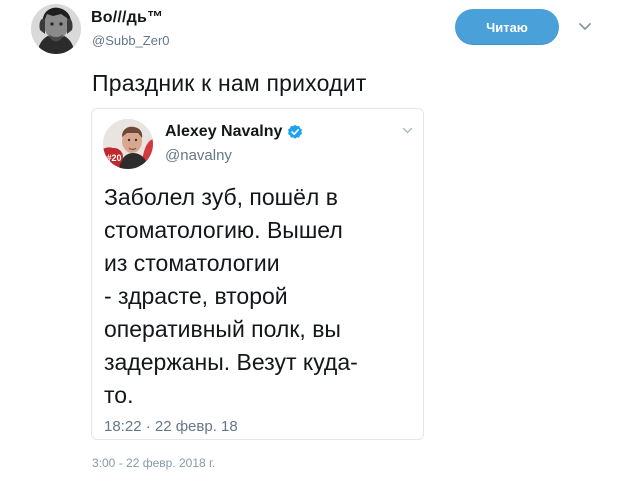 The image size is (624, 495). Describe the element at coordinates (198, 155) in the screenshot. I see `quoted-author-handle: @navalny` at that location.